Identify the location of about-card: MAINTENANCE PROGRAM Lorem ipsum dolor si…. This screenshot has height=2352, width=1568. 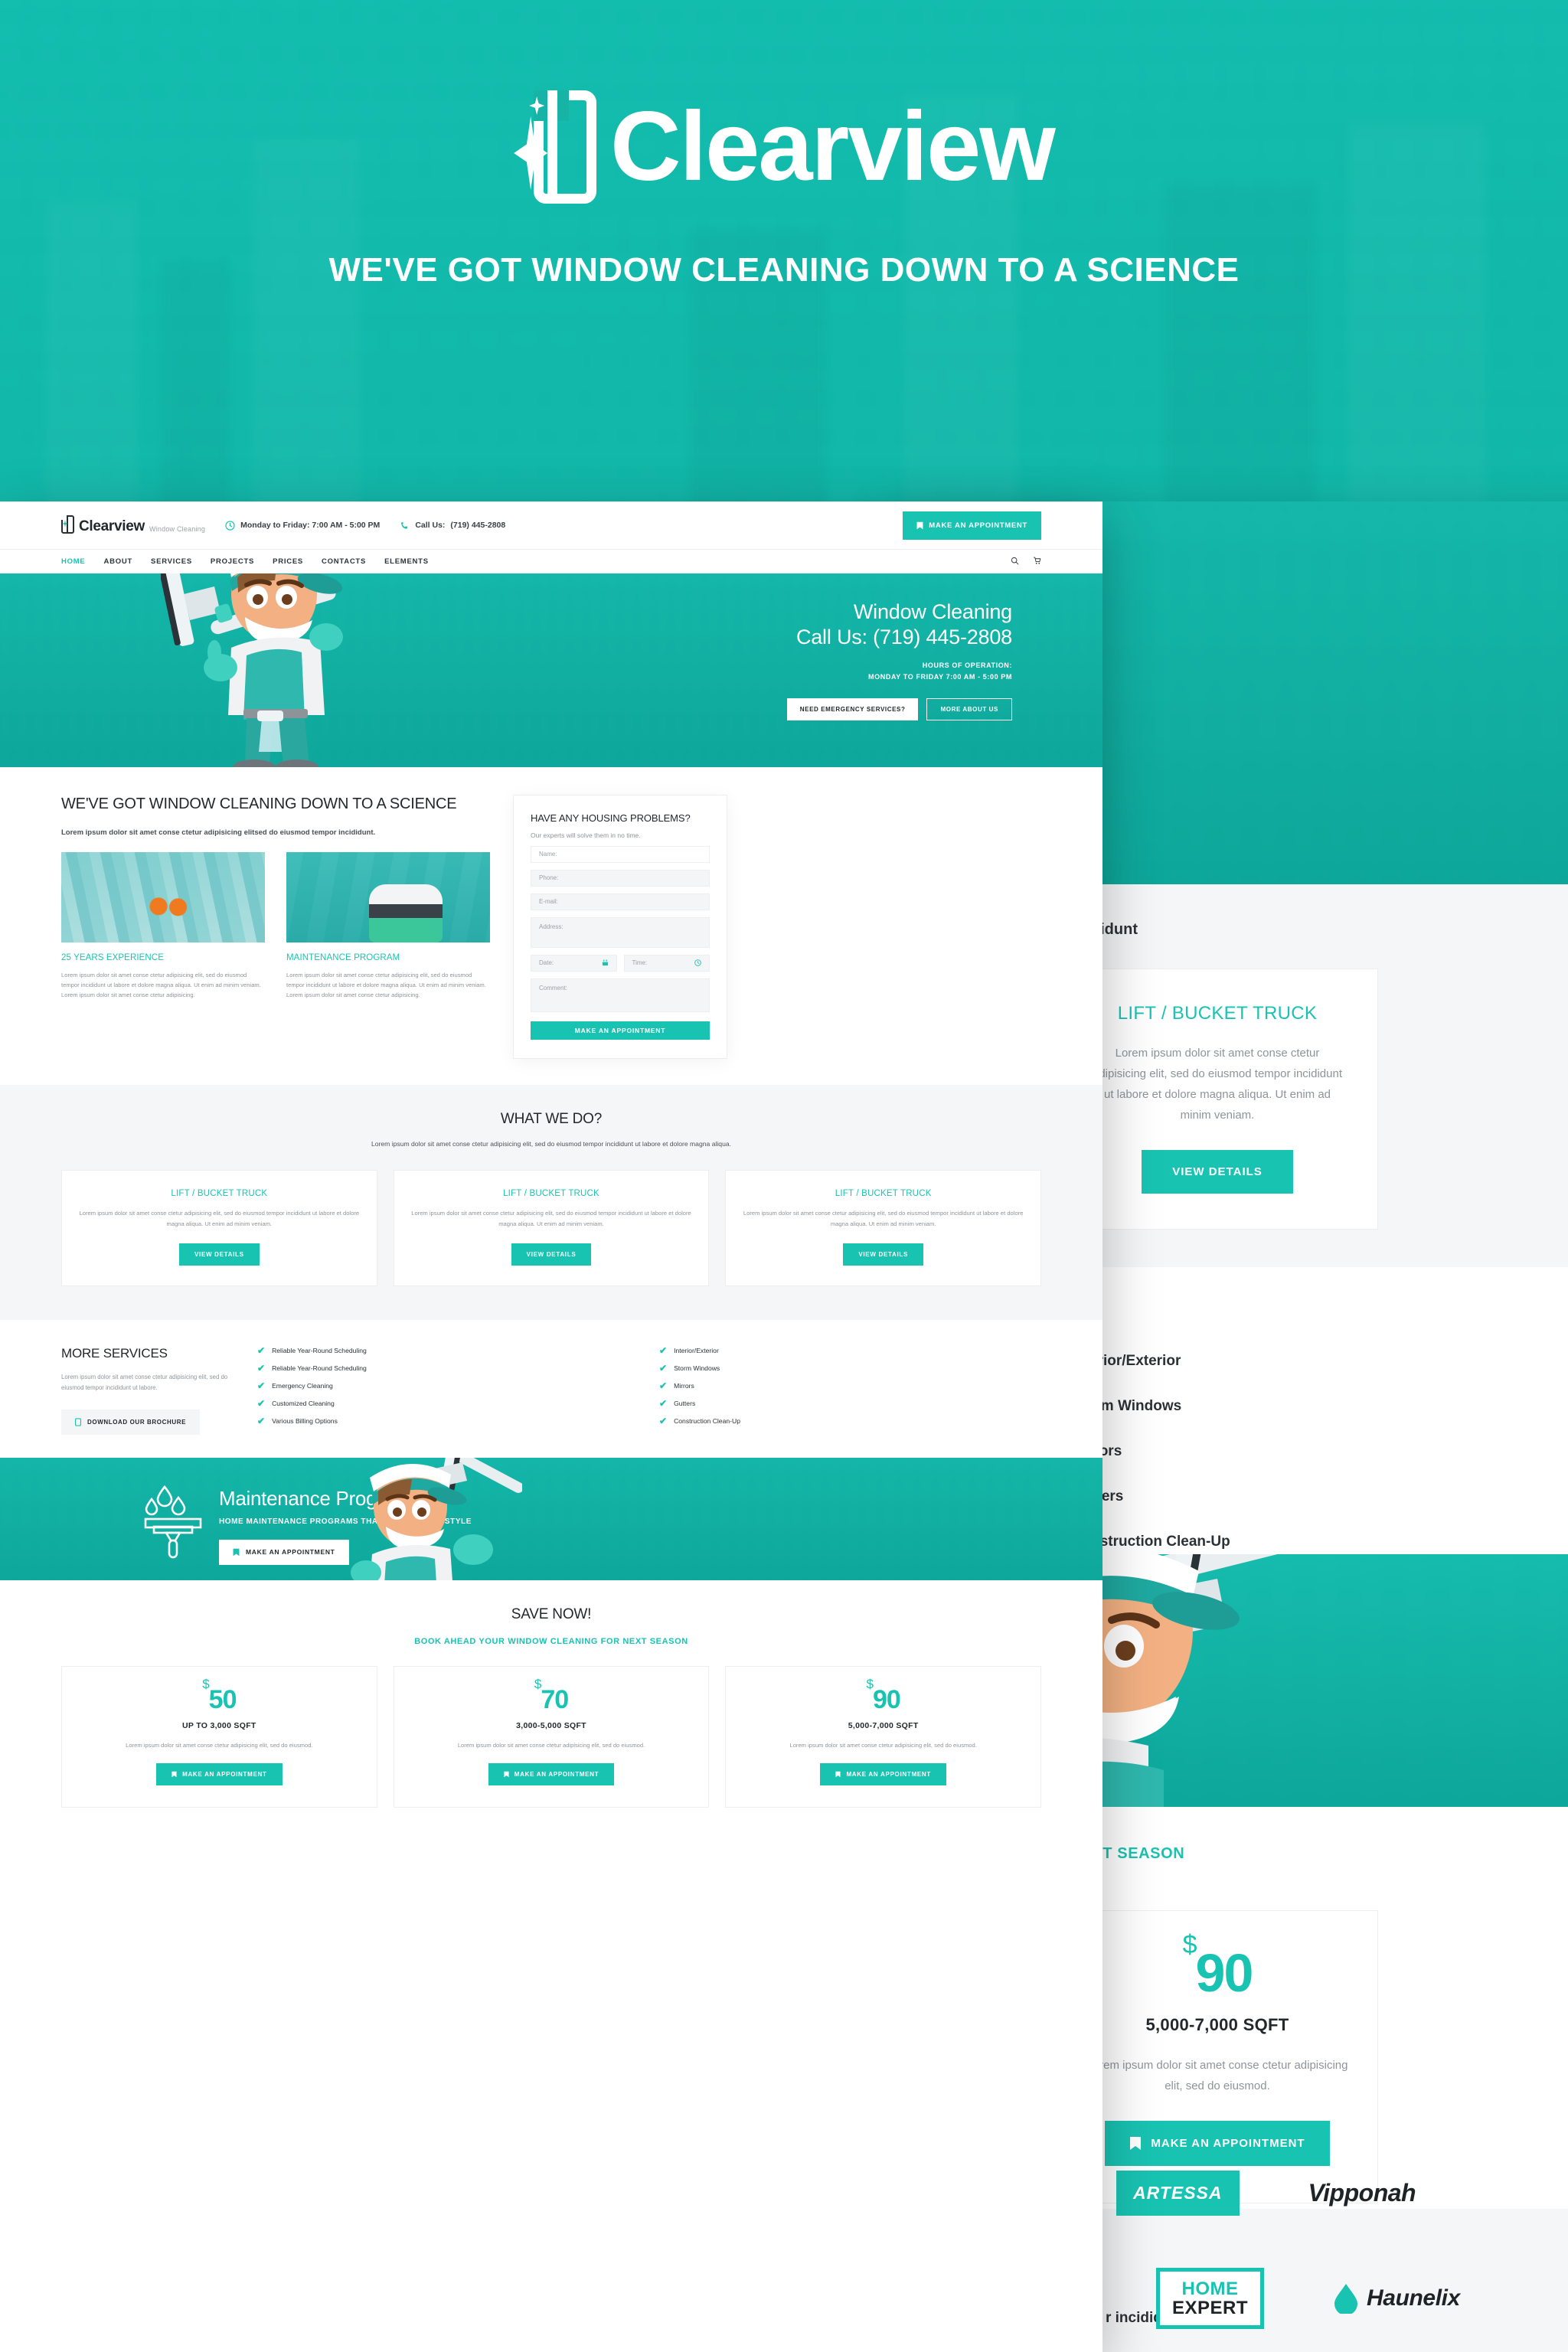
(388, 926).